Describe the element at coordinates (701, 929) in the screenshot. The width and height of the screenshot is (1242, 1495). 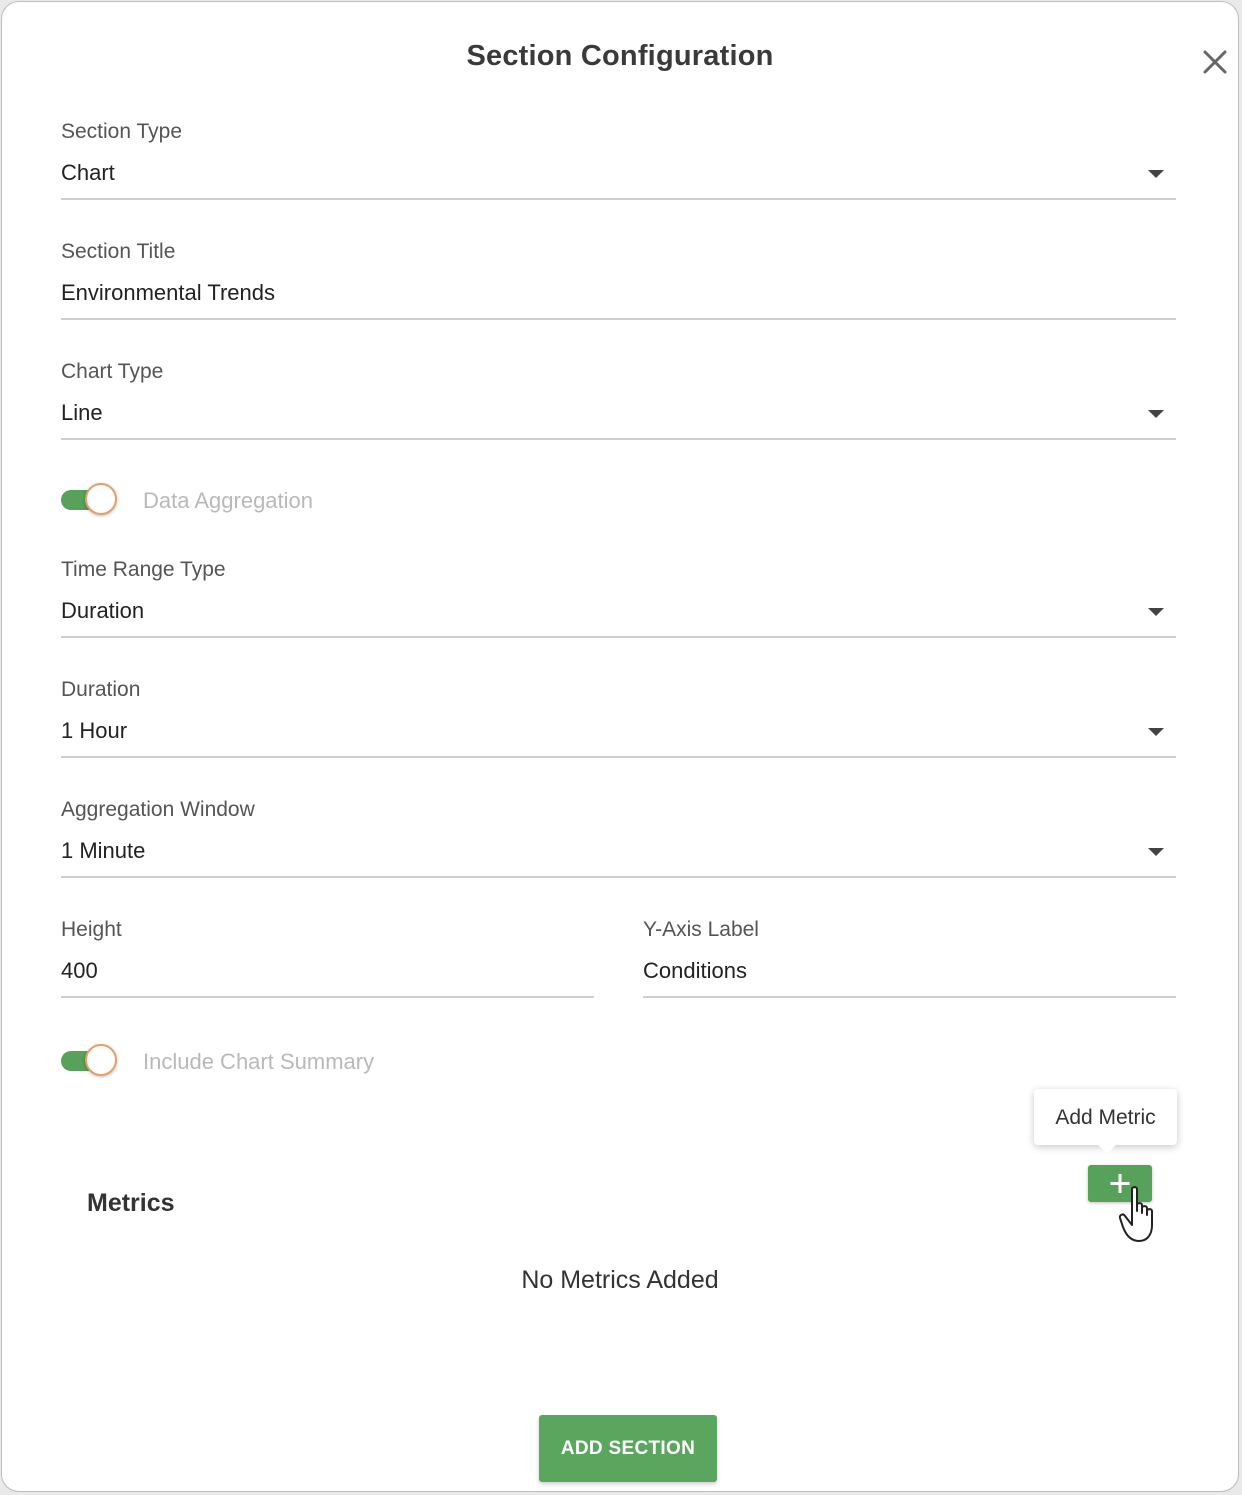
I see `y-axis-label-label: Y-Axis Label` at that location.